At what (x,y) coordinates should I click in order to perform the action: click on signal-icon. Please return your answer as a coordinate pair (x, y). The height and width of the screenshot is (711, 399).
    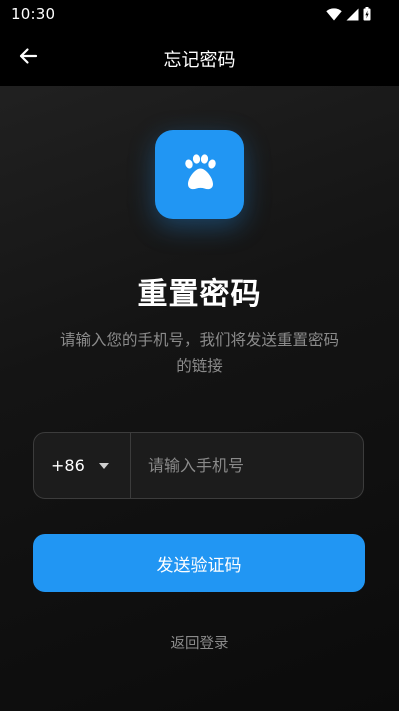
    Looking at the image, I should click on (352, 14).